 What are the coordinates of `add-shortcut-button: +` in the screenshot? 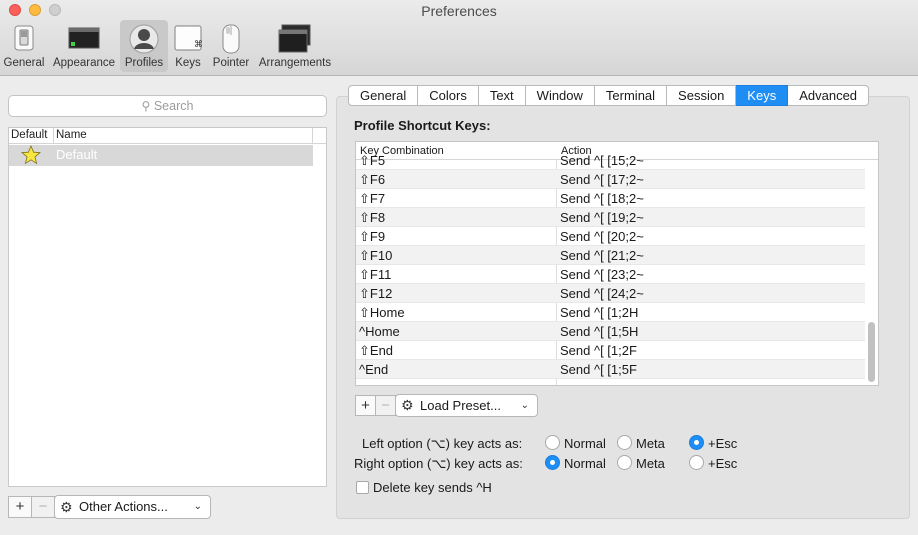 It's located at (365, 405).